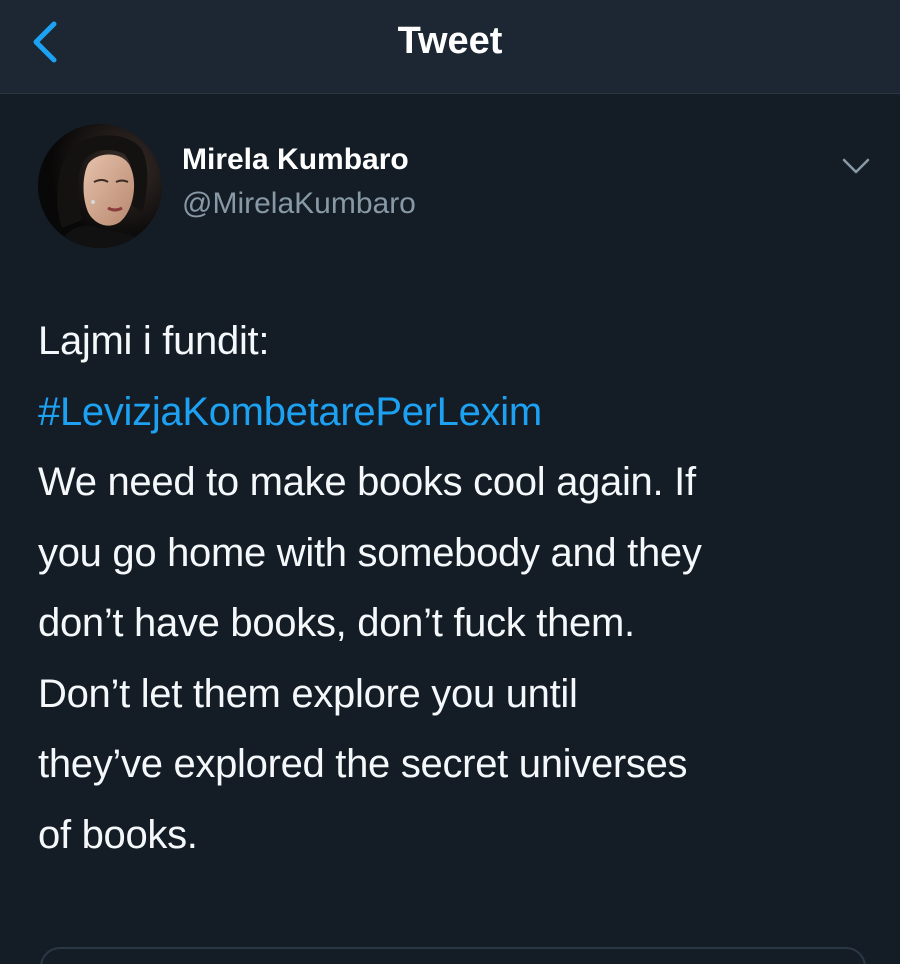 This screenshot has height=964, width=900. What do you see at coordinates (370, 552) in the screenshot?
I see `tweet-text-line: you go home with somebody and they` at bounding box center [370, 552].